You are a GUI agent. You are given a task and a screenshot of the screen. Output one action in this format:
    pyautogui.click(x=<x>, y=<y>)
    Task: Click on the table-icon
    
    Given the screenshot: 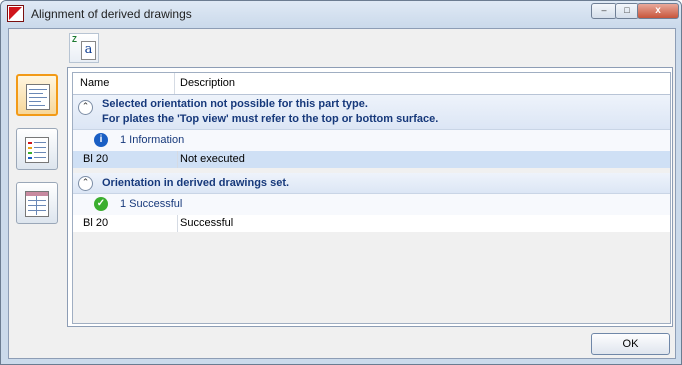 What is the action you would take?
    pyautogui.click(x=37, y=204)
    